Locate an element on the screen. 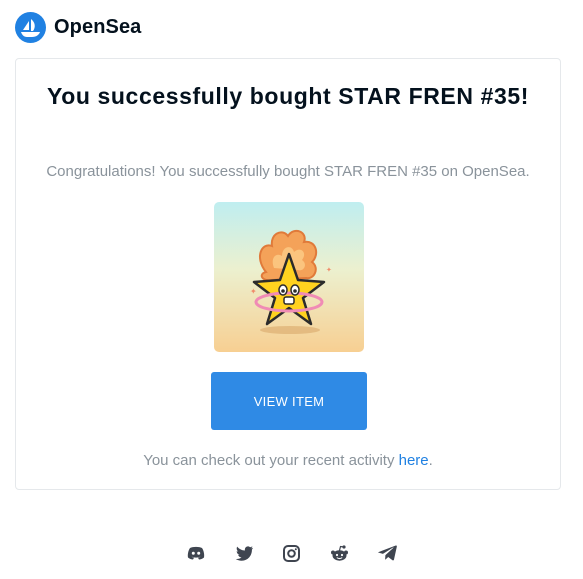 The image size is (583, 579). telegram-icon is located at coordinates (388, 553).